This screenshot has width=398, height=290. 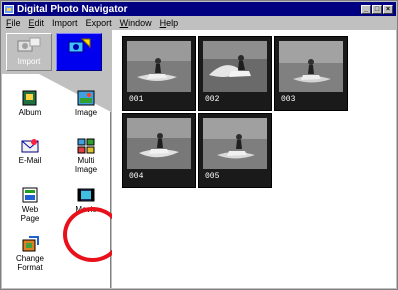 I want to click on web-page-label: Web Page, so click(x=30, y=214).